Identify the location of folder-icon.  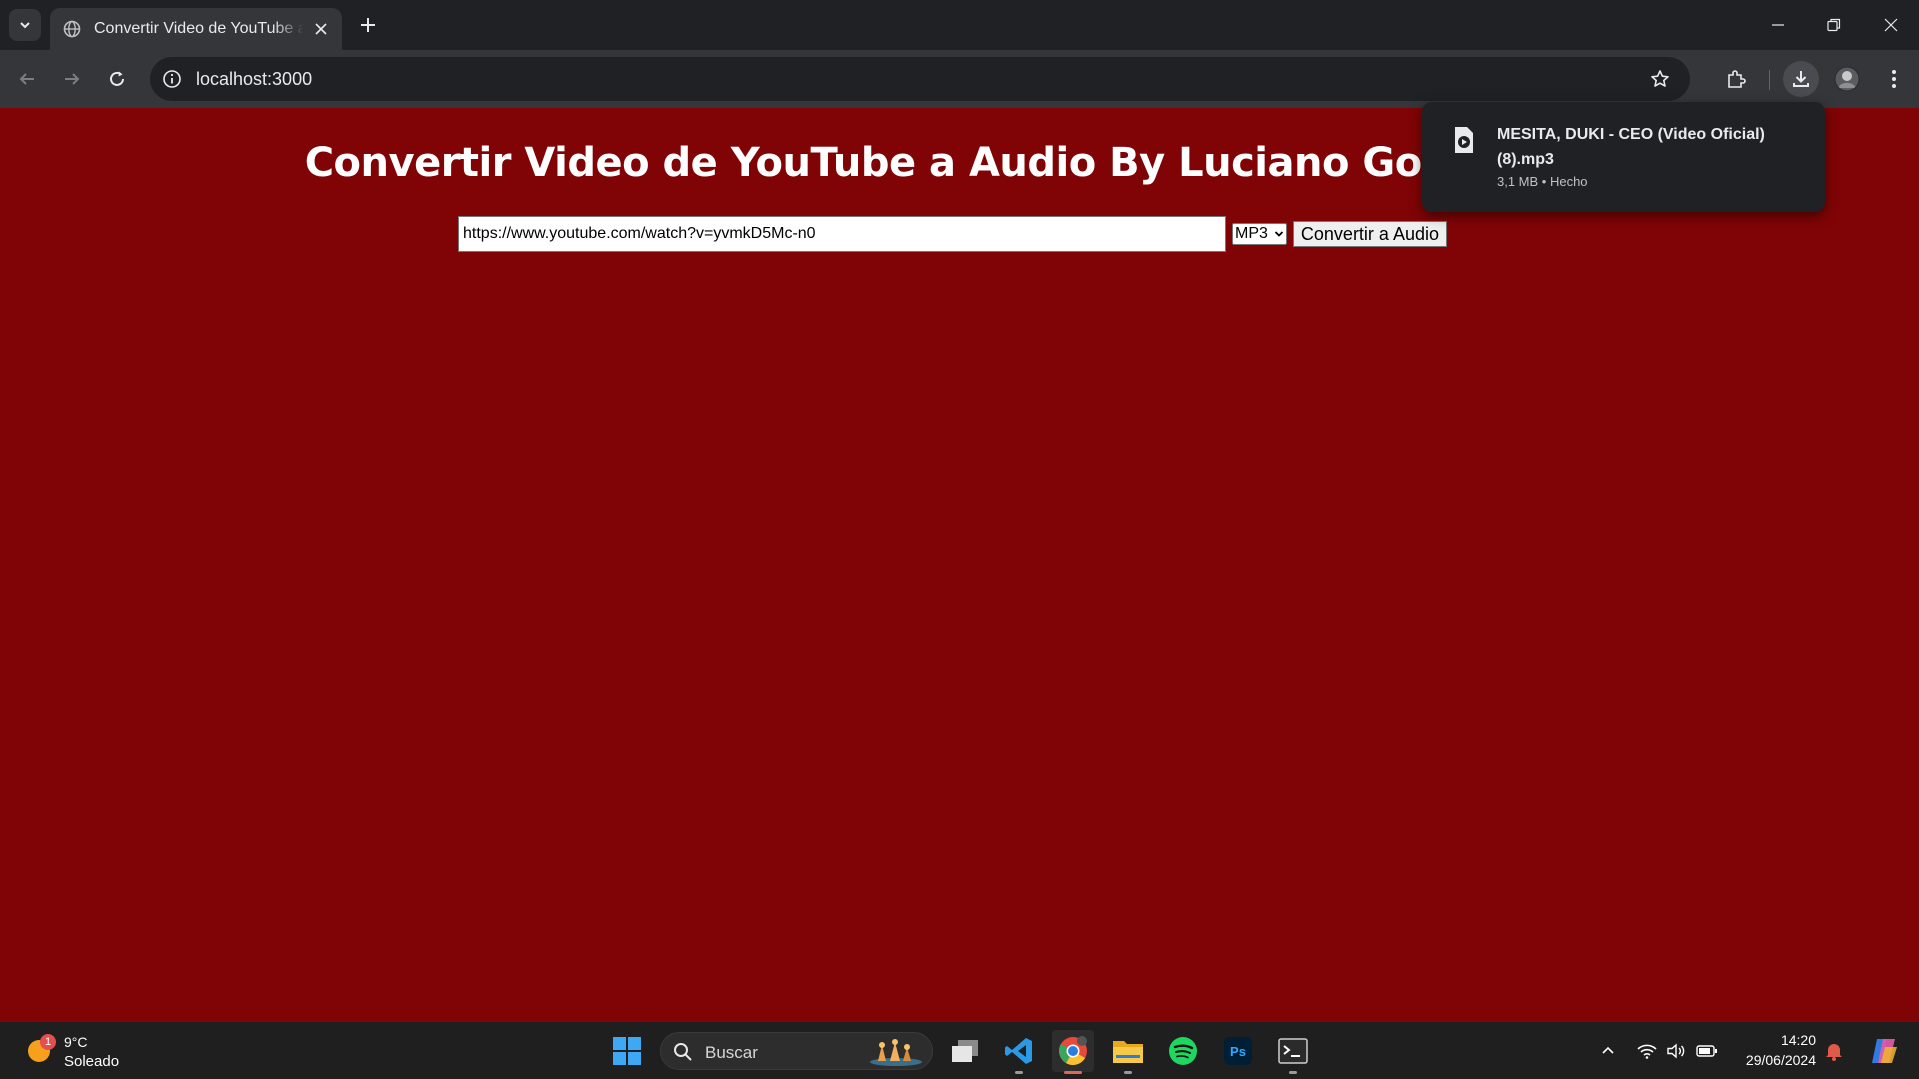
(1128, 1052).